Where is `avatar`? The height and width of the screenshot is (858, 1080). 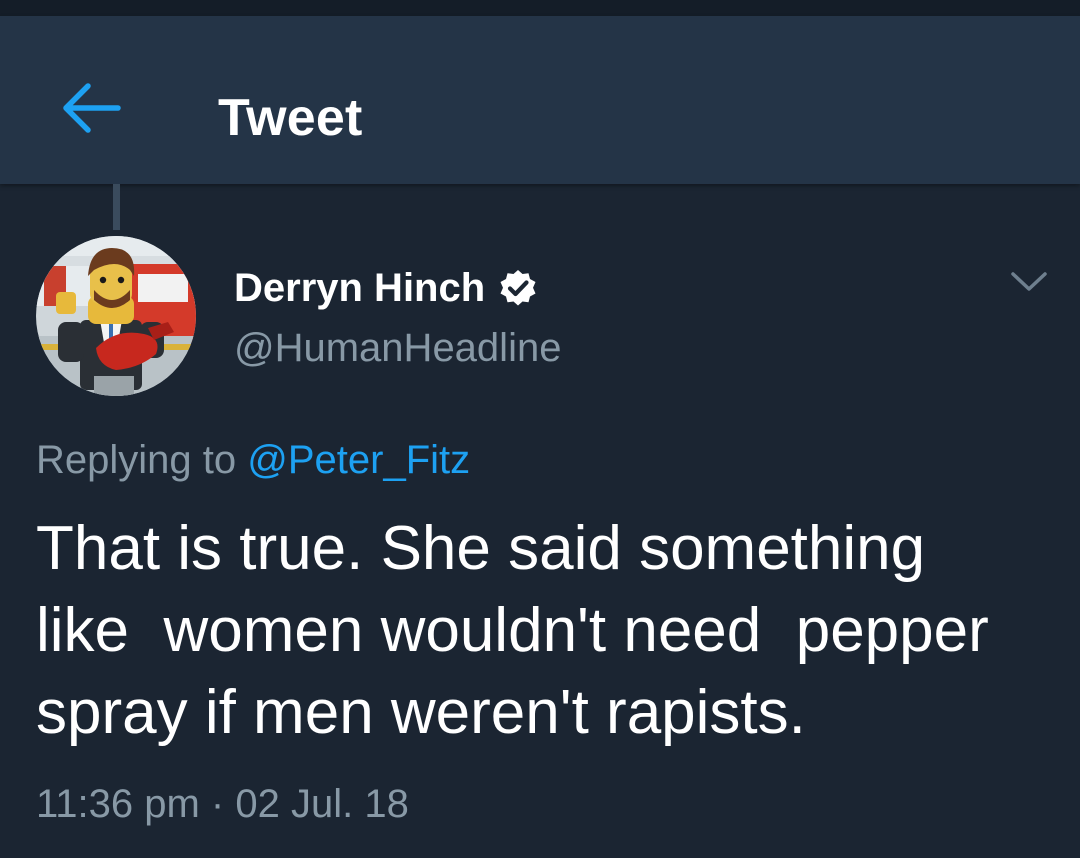
avatar is located at coordinates (116, 316).